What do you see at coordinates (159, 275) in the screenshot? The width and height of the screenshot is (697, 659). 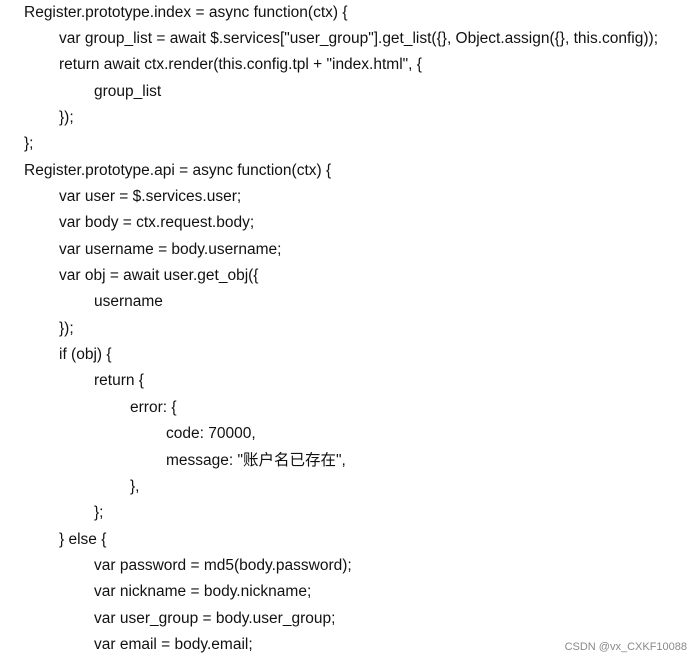 I see `code-line: var obj = await user.get_obj({` at bounding box center [159, 275].